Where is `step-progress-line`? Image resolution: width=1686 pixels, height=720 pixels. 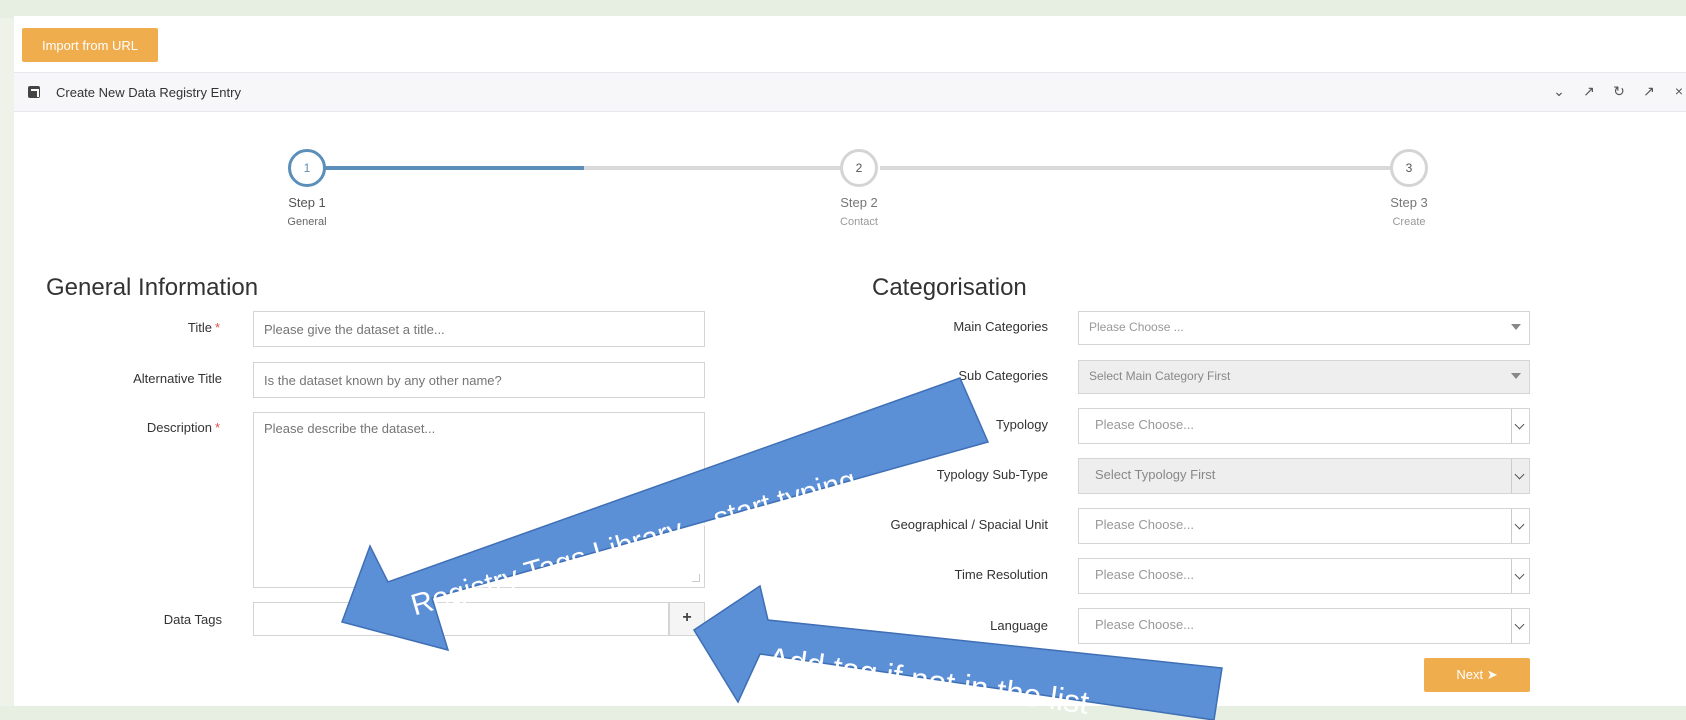 step-progress-line is located at coordinates (454, 168).